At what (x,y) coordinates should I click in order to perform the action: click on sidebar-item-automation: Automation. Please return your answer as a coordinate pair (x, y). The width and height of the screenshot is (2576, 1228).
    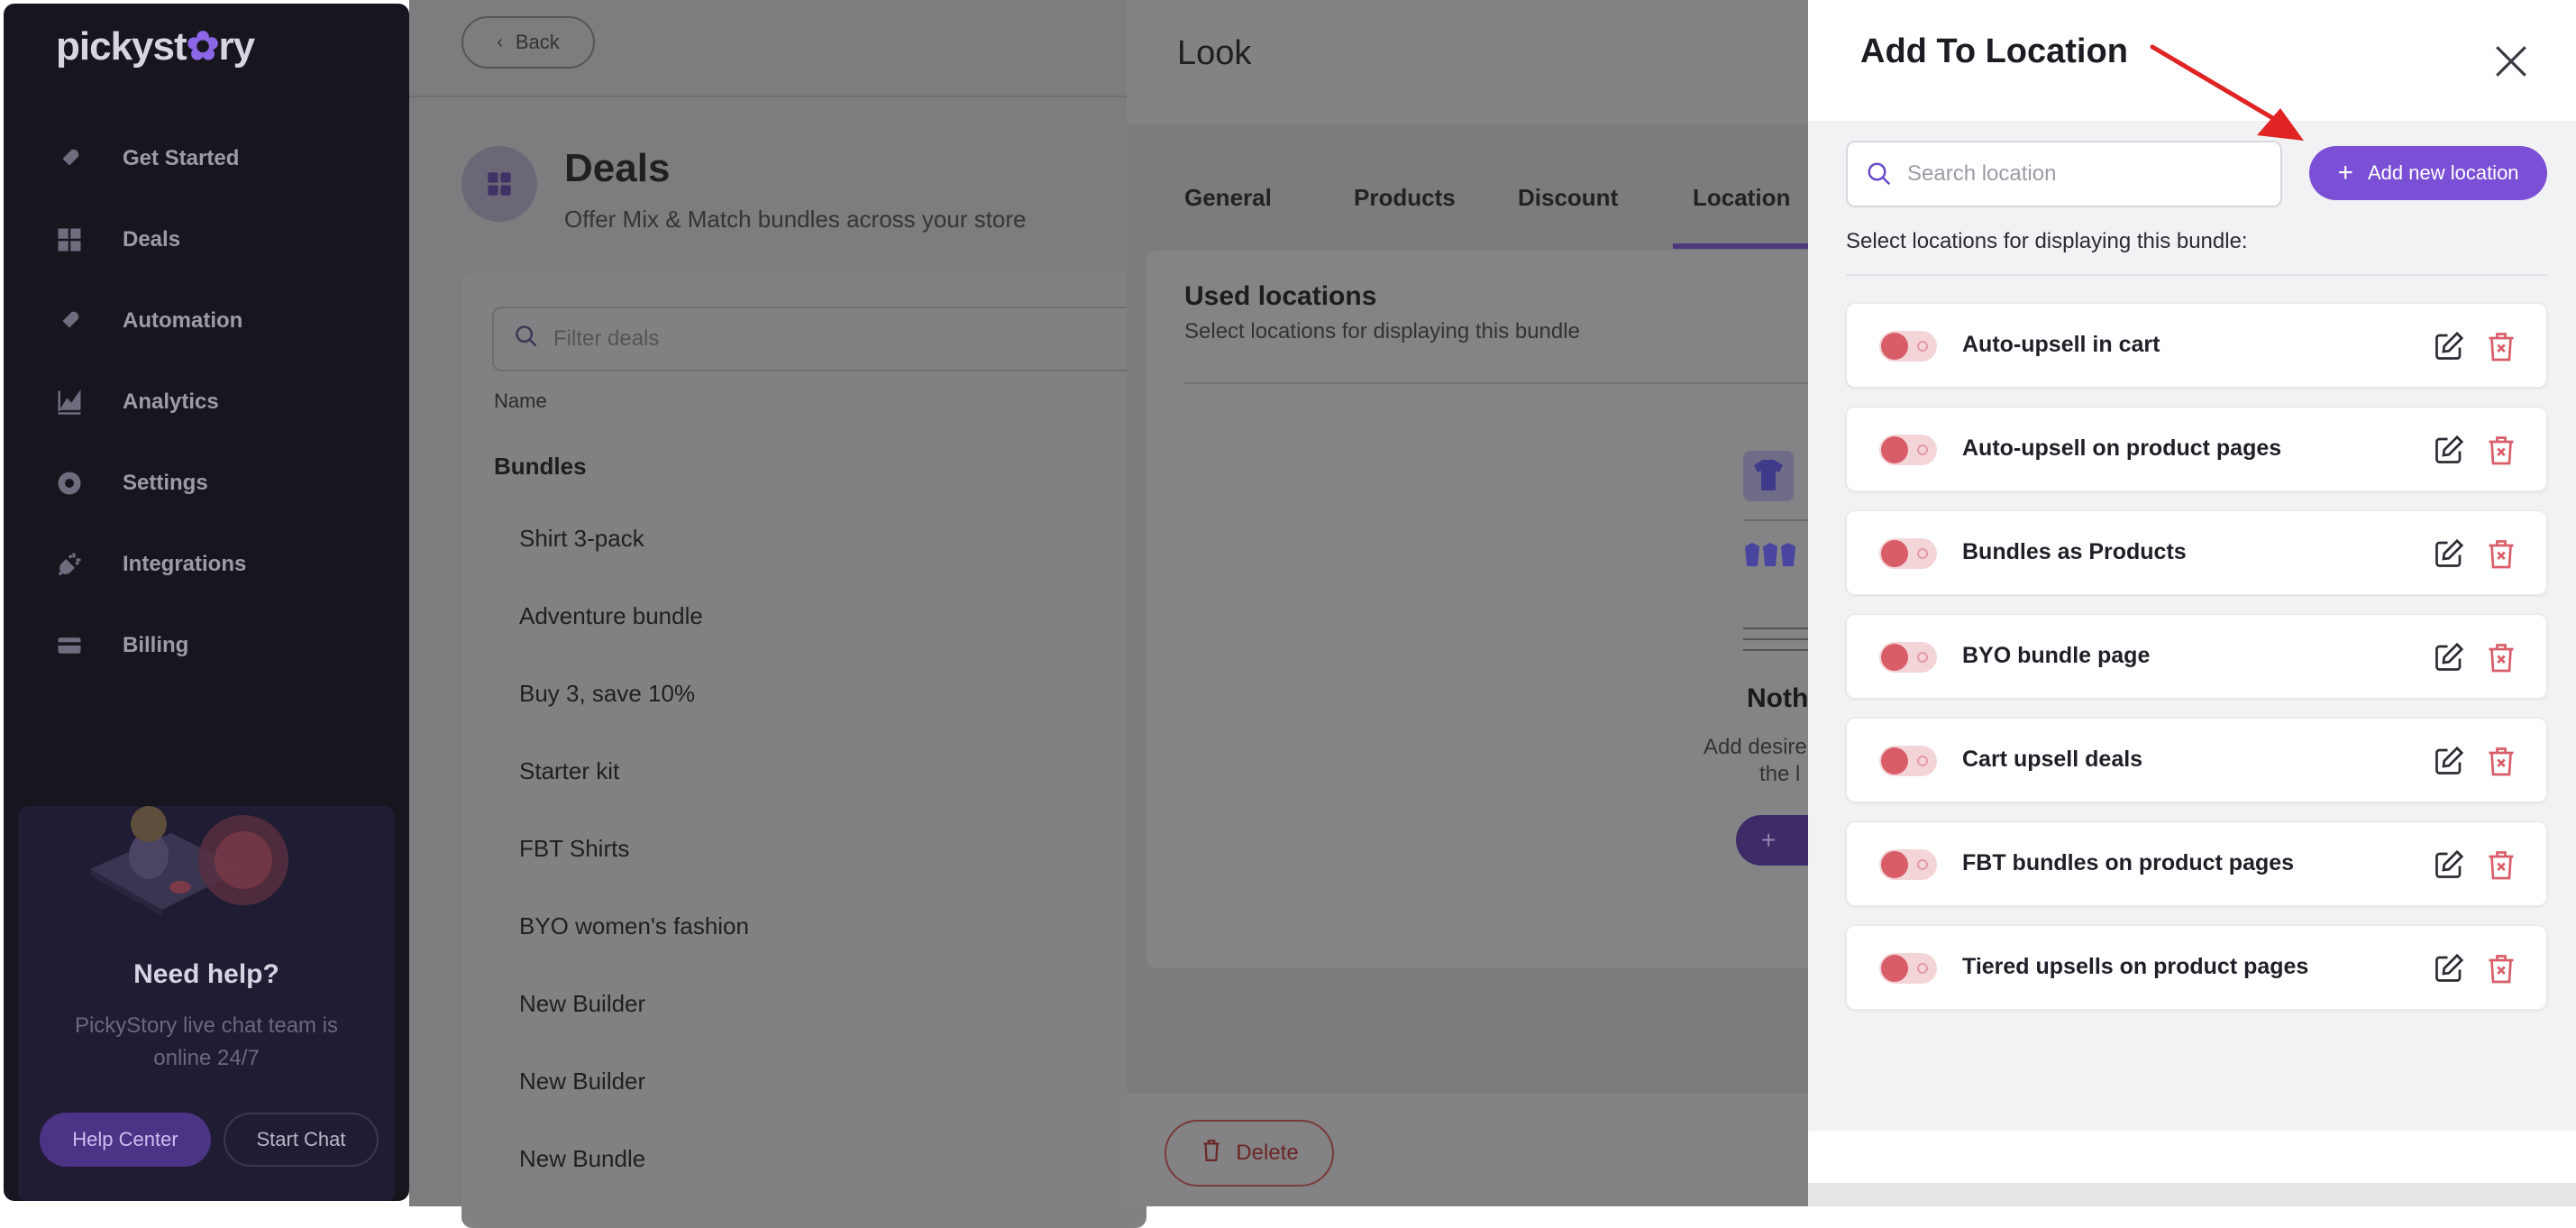
    Looking at the image, I should click on (148, 321).